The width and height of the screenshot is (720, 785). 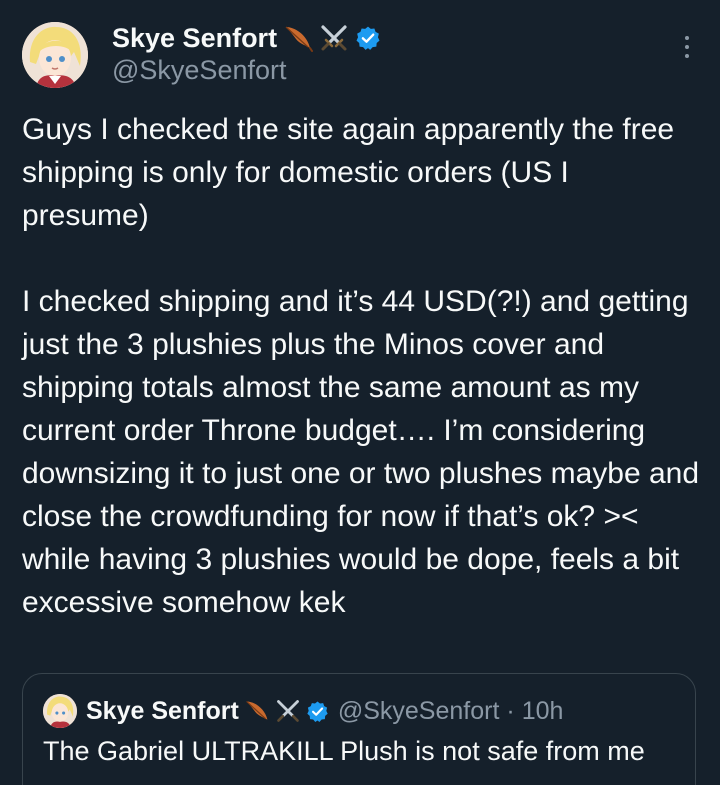 I want to click on author-name-row: Skye Senfort, so click(x=246, y=38).